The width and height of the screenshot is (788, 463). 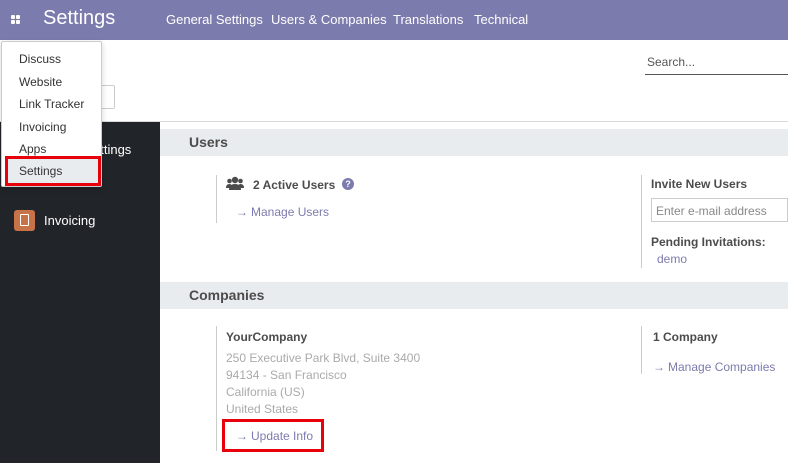 I want to click on menu-users-companies: Users & Companies, so click(x=329, y=19).